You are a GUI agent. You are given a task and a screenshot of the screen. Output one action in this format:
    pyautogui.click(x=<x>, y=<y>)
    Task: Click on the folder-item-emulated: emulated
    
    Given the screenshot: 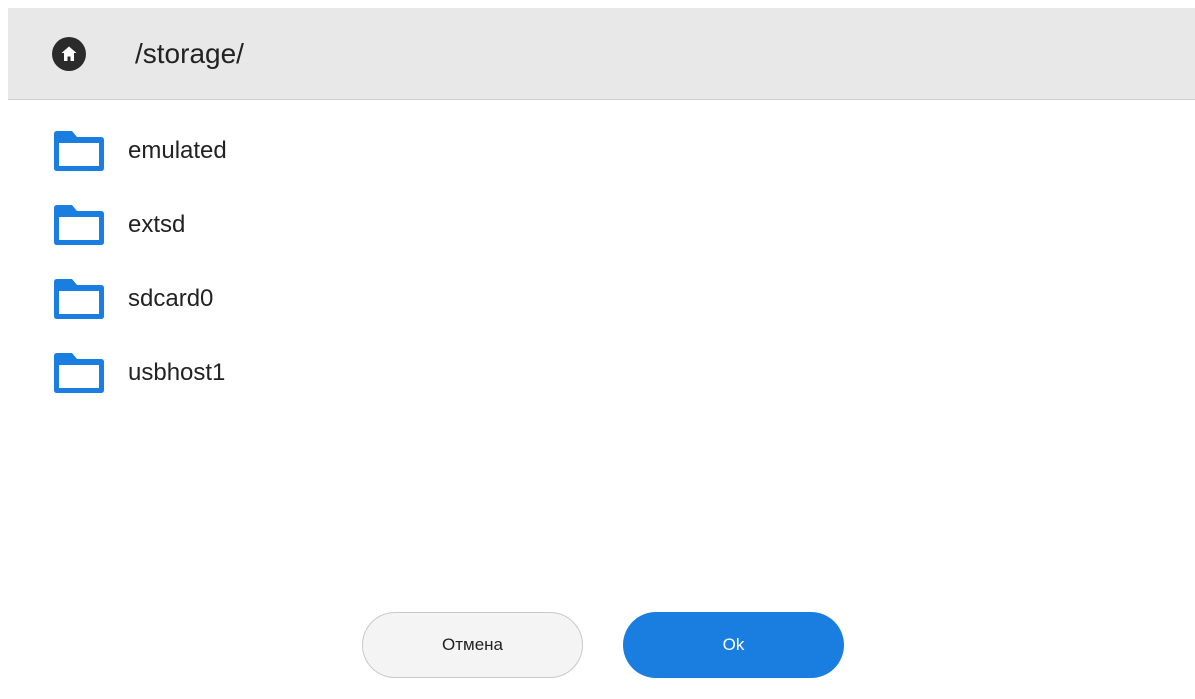 What is the action you would take?
    pyautogui.click(x=600, y=151)
    